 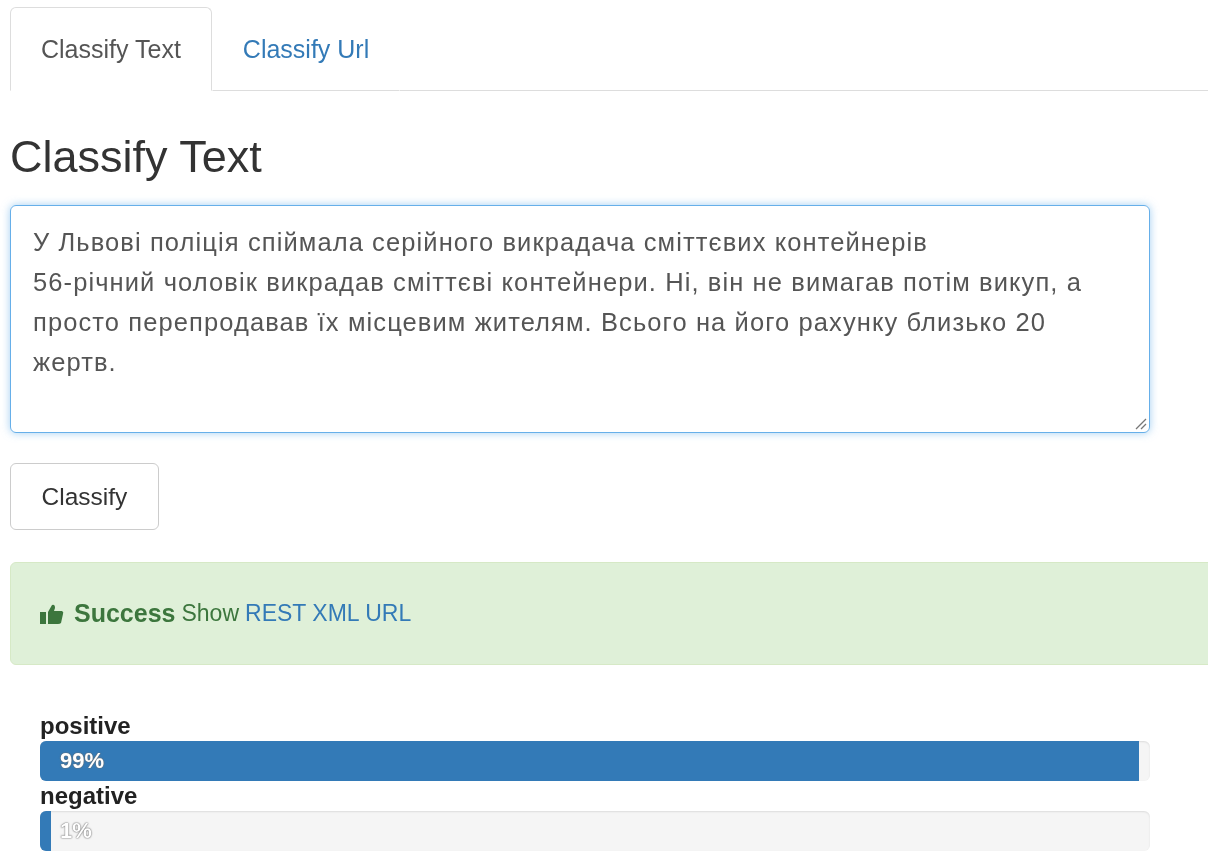 I want to click on classify-button: Classify, so click(x=84, y=496).